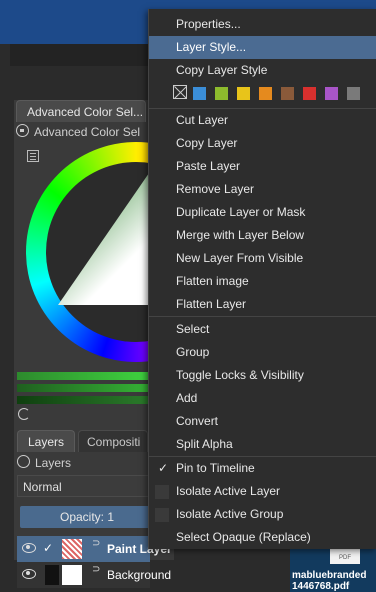  Describe the element at coordinates (113, 441) in the screenshot. I see `tab-compositions: Compositi` at that location.